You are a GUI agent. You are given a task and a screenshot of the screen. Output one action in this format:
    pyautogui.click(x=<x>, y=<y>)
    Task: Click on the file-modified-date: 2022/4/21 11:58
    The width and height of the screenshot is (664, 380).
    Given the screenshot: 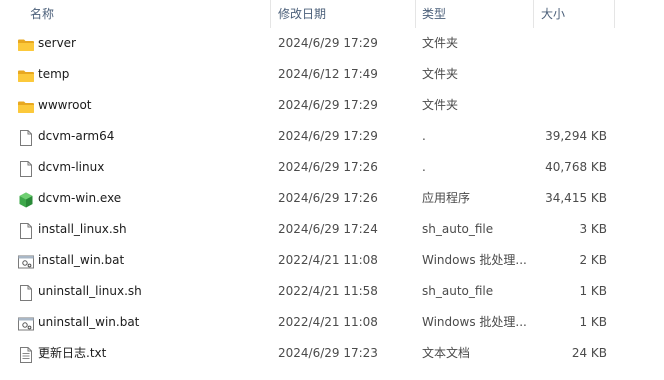 What is the action you would take?
    pyautogui.click(x=328, y=291)
    